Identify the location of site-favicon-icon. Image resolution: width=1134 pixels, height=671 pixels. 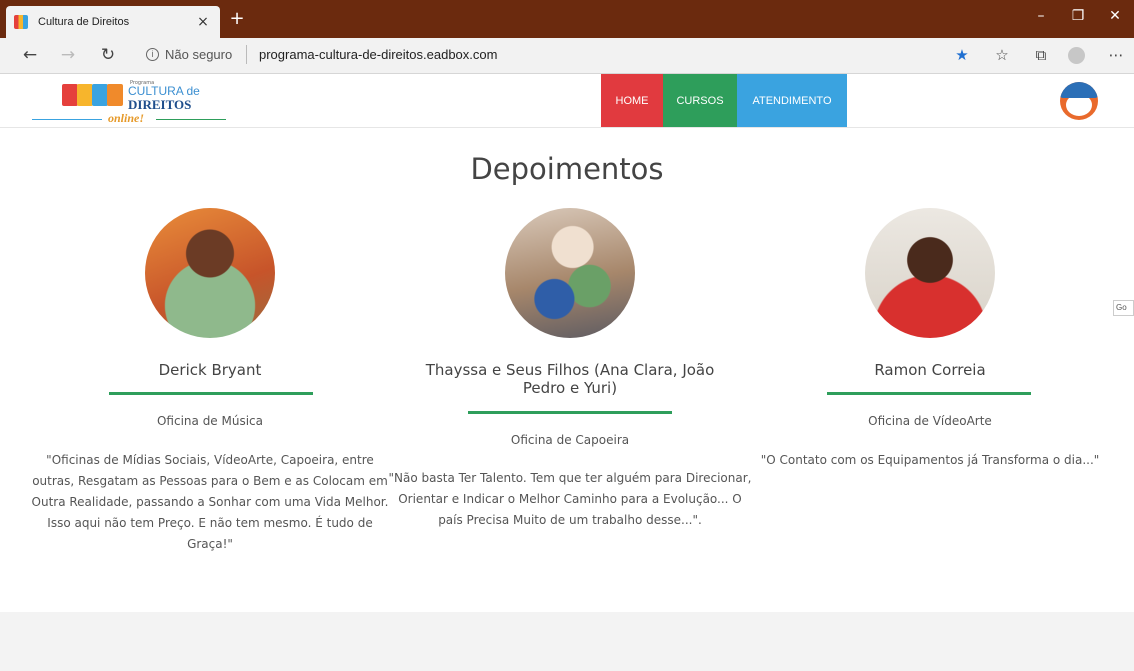
(21, 22).